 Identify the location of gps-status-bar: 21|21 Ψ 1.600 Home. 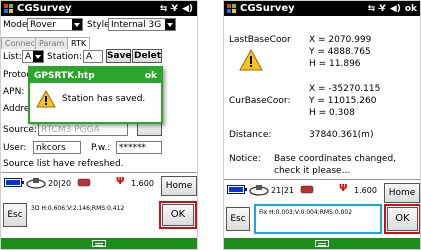
(322, 191).